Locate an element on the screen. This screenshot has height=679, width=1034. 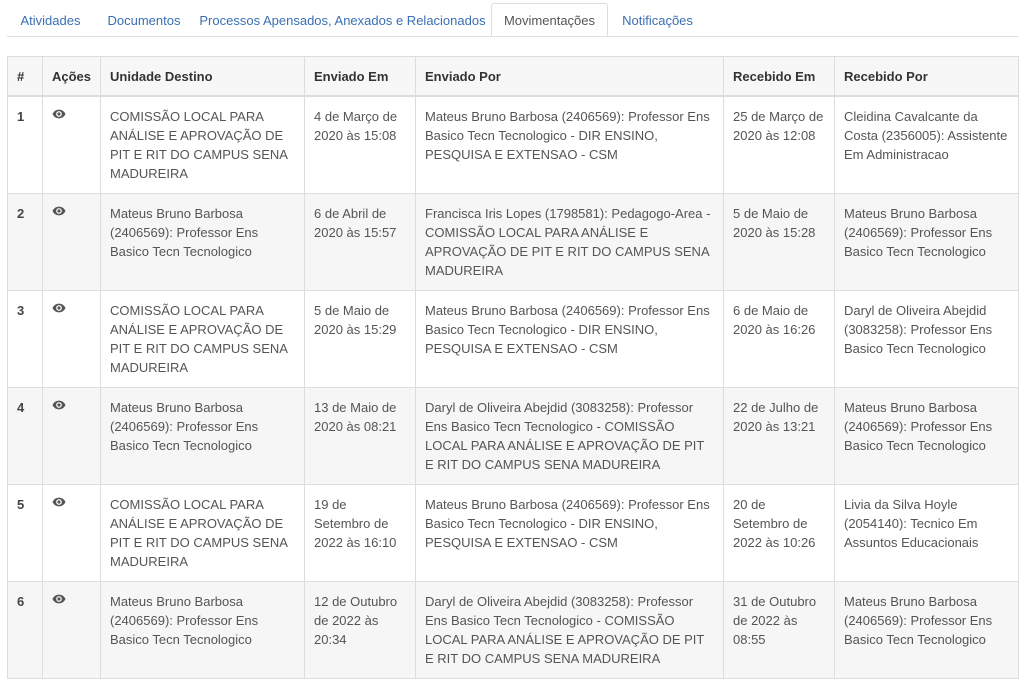
col-header-enviado-em: Enviado Em is located at coordinates (360, 76).